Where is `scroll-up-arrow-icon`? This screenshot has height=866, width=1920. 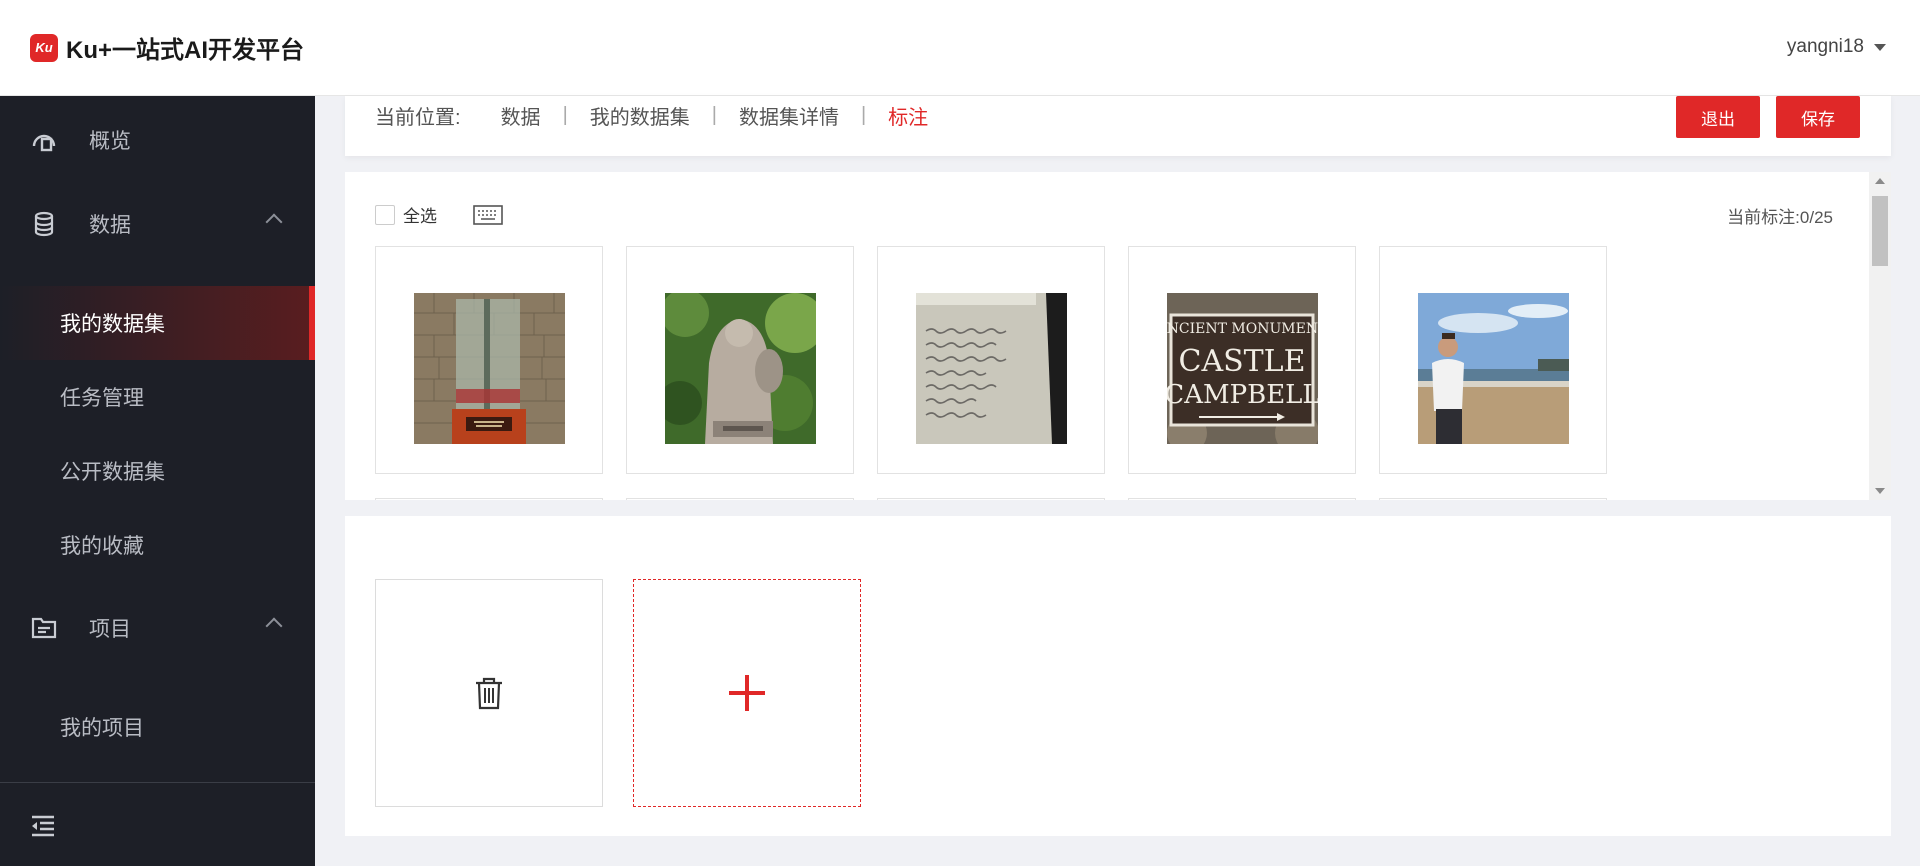
scroll-up-arrow-icon is located at coordinates (1880, 181).